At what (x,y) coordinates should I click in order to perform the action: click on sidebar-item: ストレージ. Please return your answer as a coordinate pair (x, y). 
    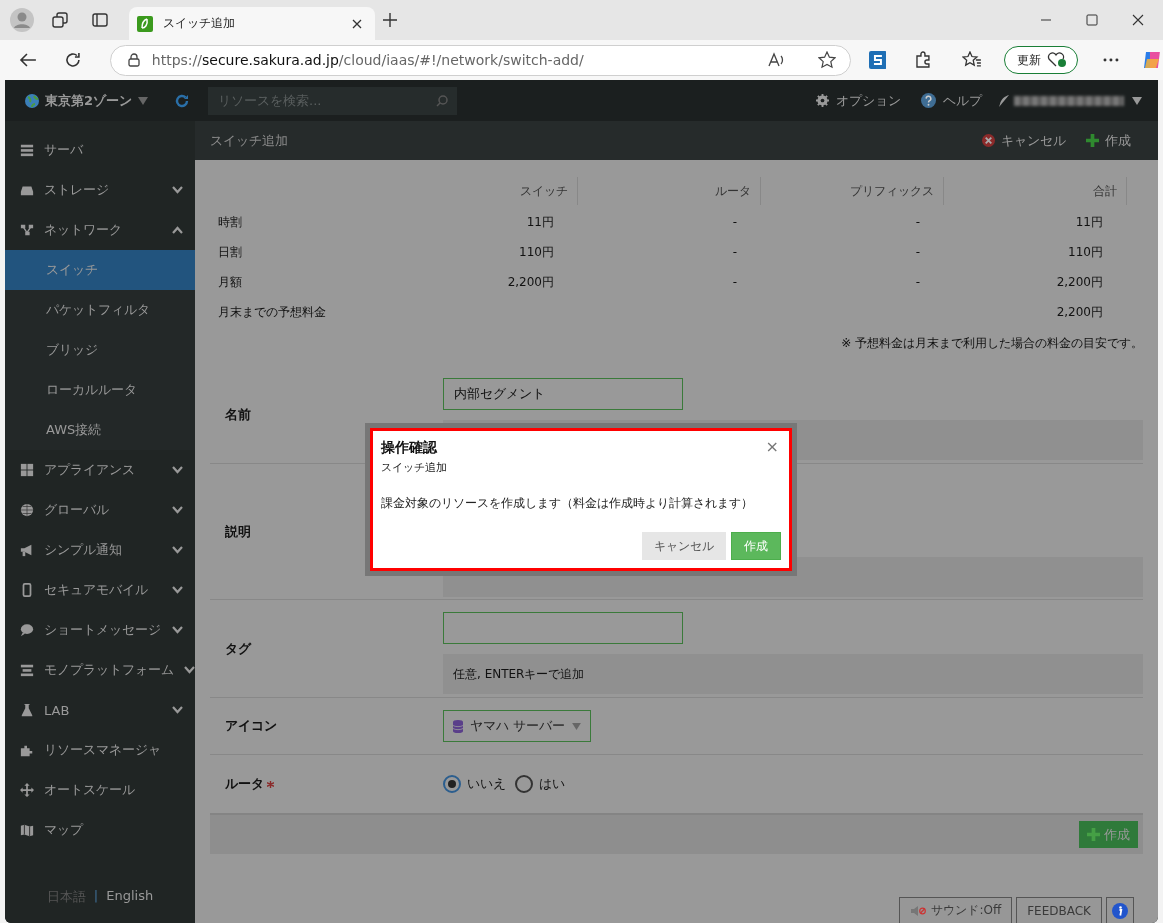
    Looking at the image, I should click on (100, 190).